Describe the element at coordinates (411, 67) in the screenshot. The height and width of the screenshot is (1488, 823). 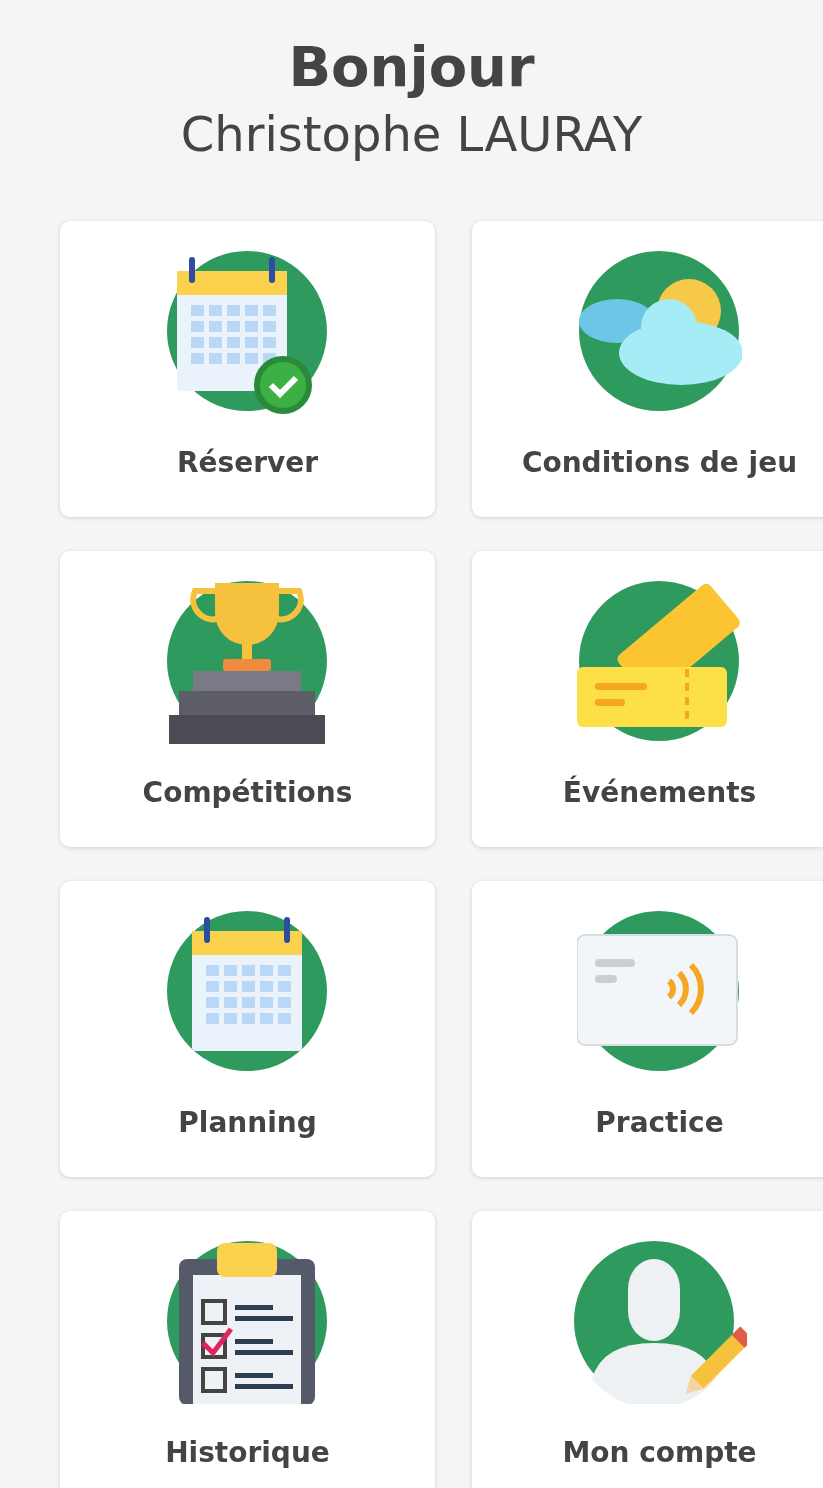
I see `greeting-title: Bonjour` at that location.